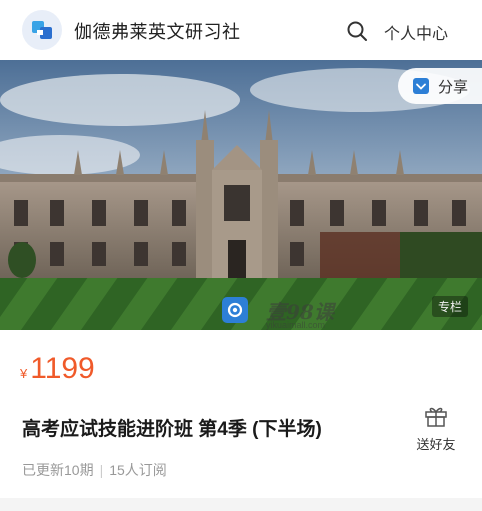 The image size is (482, 511). Describe the element at coordinates (42, 30) in the screenshot. I see `shop-logo-icon` at that location.